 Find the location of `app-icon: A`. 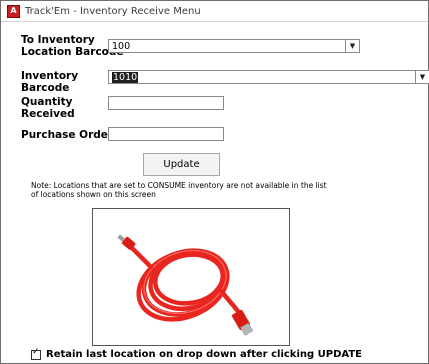

app-icon: A is located at coordinates (13, 11).